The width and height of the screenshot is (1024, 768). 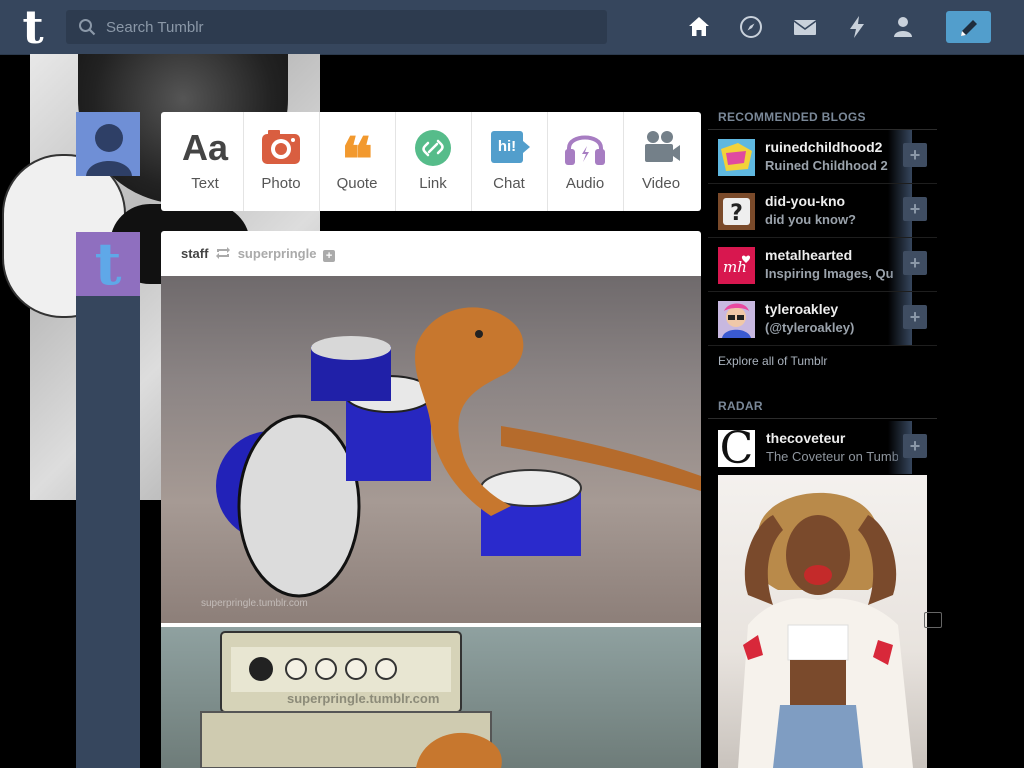 I want to click on svg-text: mh, so click(x=735, y=267).